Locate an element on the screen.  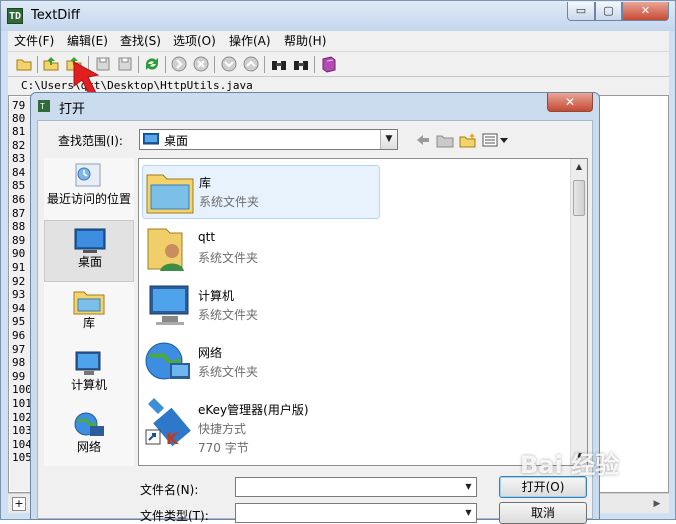
list-item: 计算机 系统文件夹 is located at coordinates (261, 306).